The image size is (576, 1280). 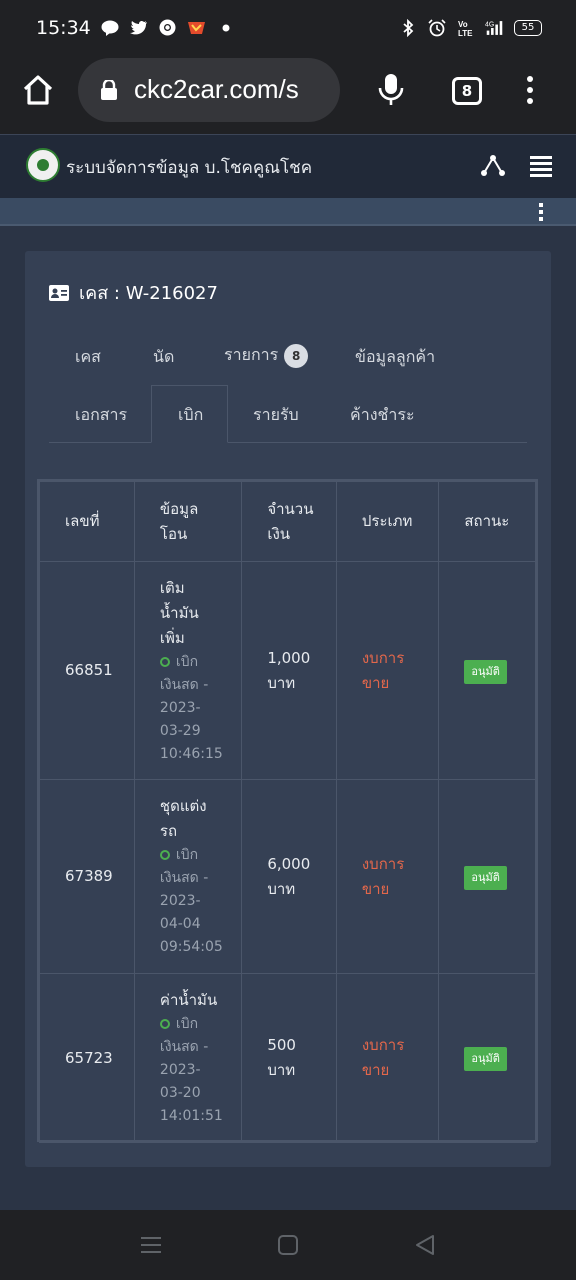 I want to click on alarm-icon, so click(x=436, y=27).